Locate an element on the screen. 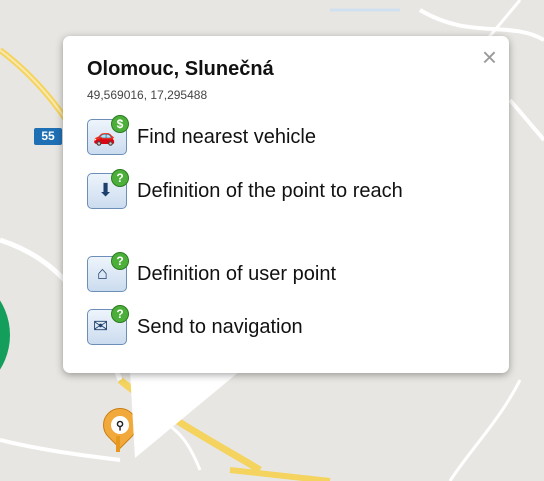 The image size is (544, 481). send-to-navigation-label: Send to navigation is located at coordinates (220, 327).